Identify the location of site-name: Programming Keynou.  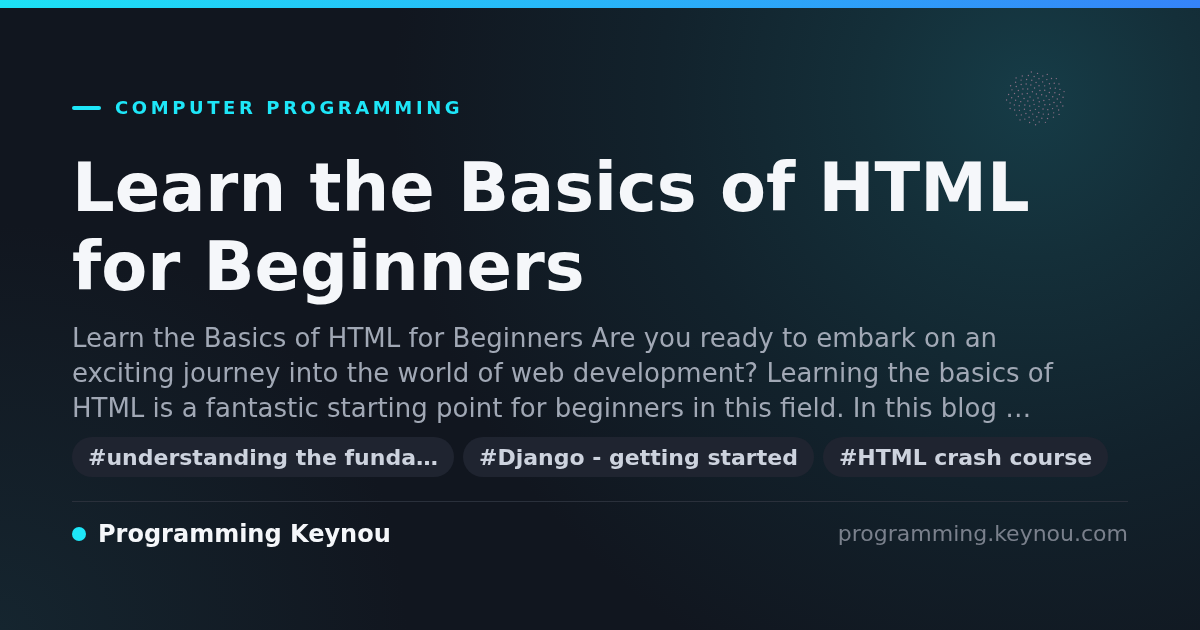
(244, 534).